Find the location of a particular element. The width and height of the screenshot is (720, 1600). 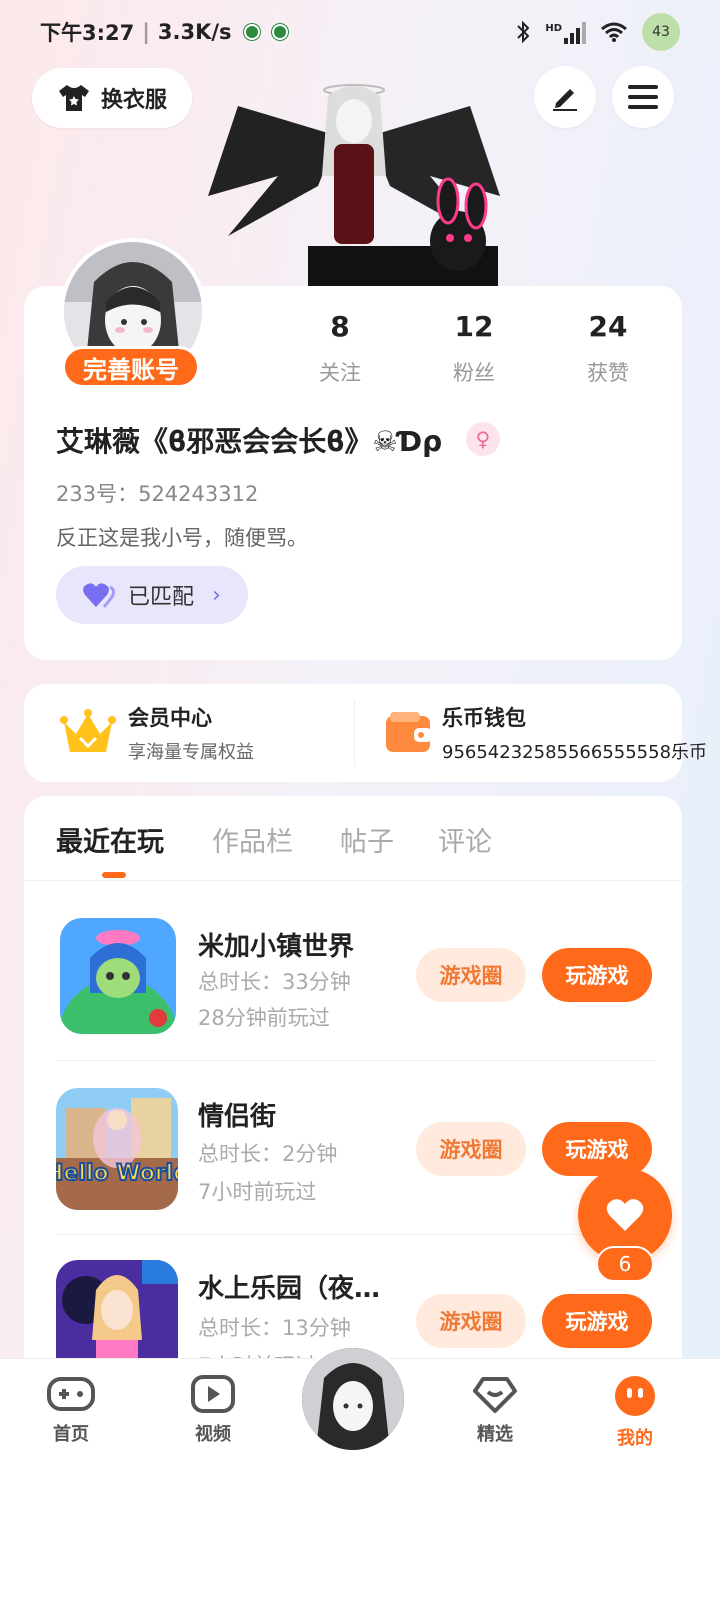

tab-recent-played: 最近在玩 is located at coordinates (110, 839).